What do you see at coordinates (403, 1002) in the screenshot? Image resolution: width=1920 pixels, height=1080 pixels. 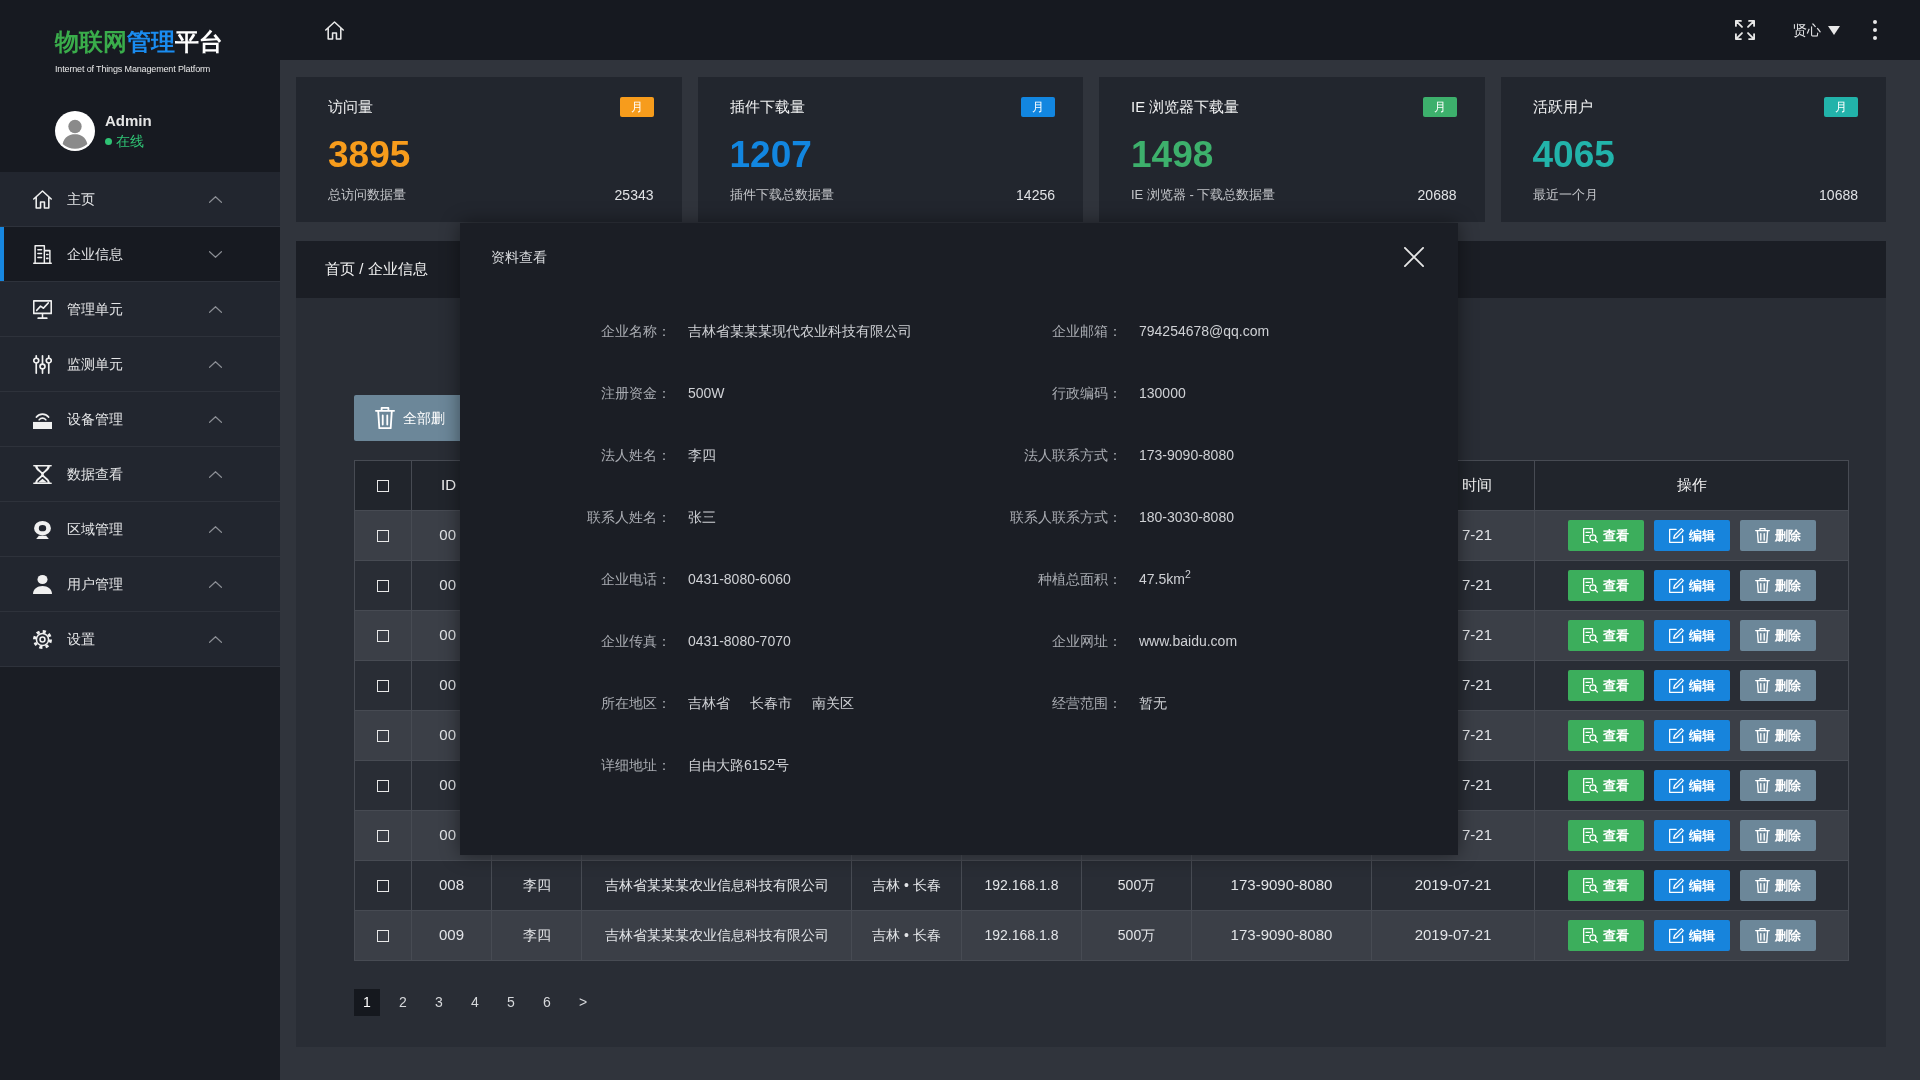 I see `page-button: 2` at bounding box center [403, 1002].